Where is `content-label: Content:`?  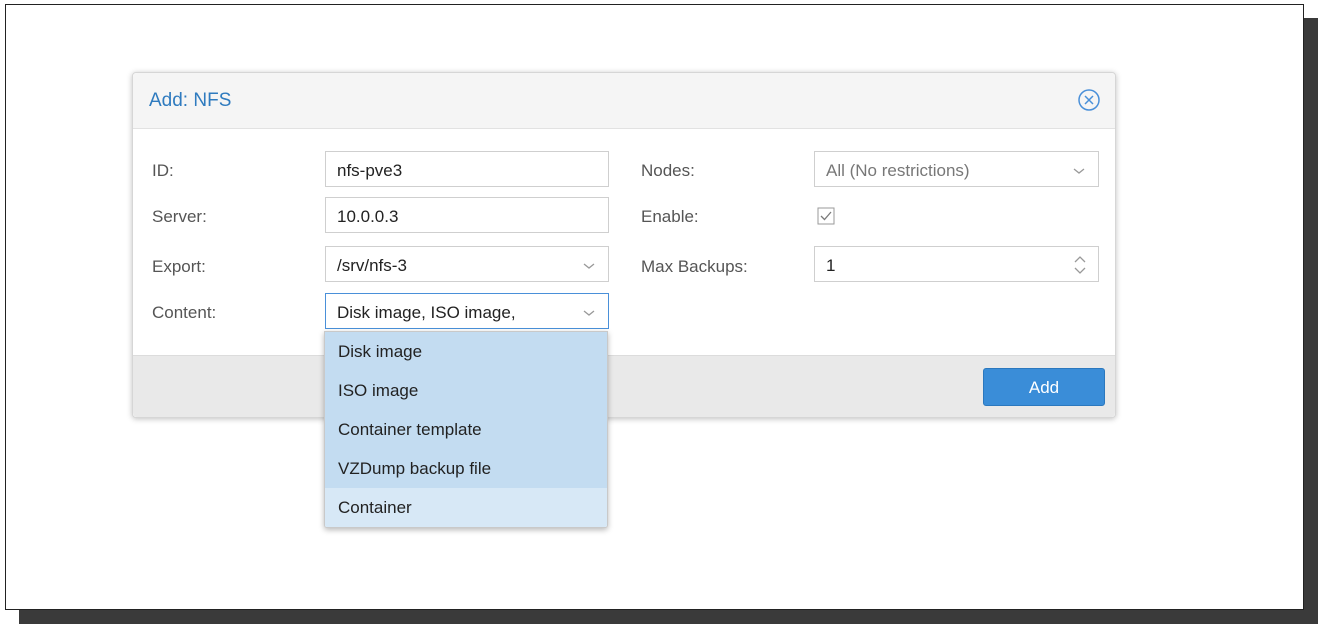 content-label: Content: is located at coordinates (184, 312).